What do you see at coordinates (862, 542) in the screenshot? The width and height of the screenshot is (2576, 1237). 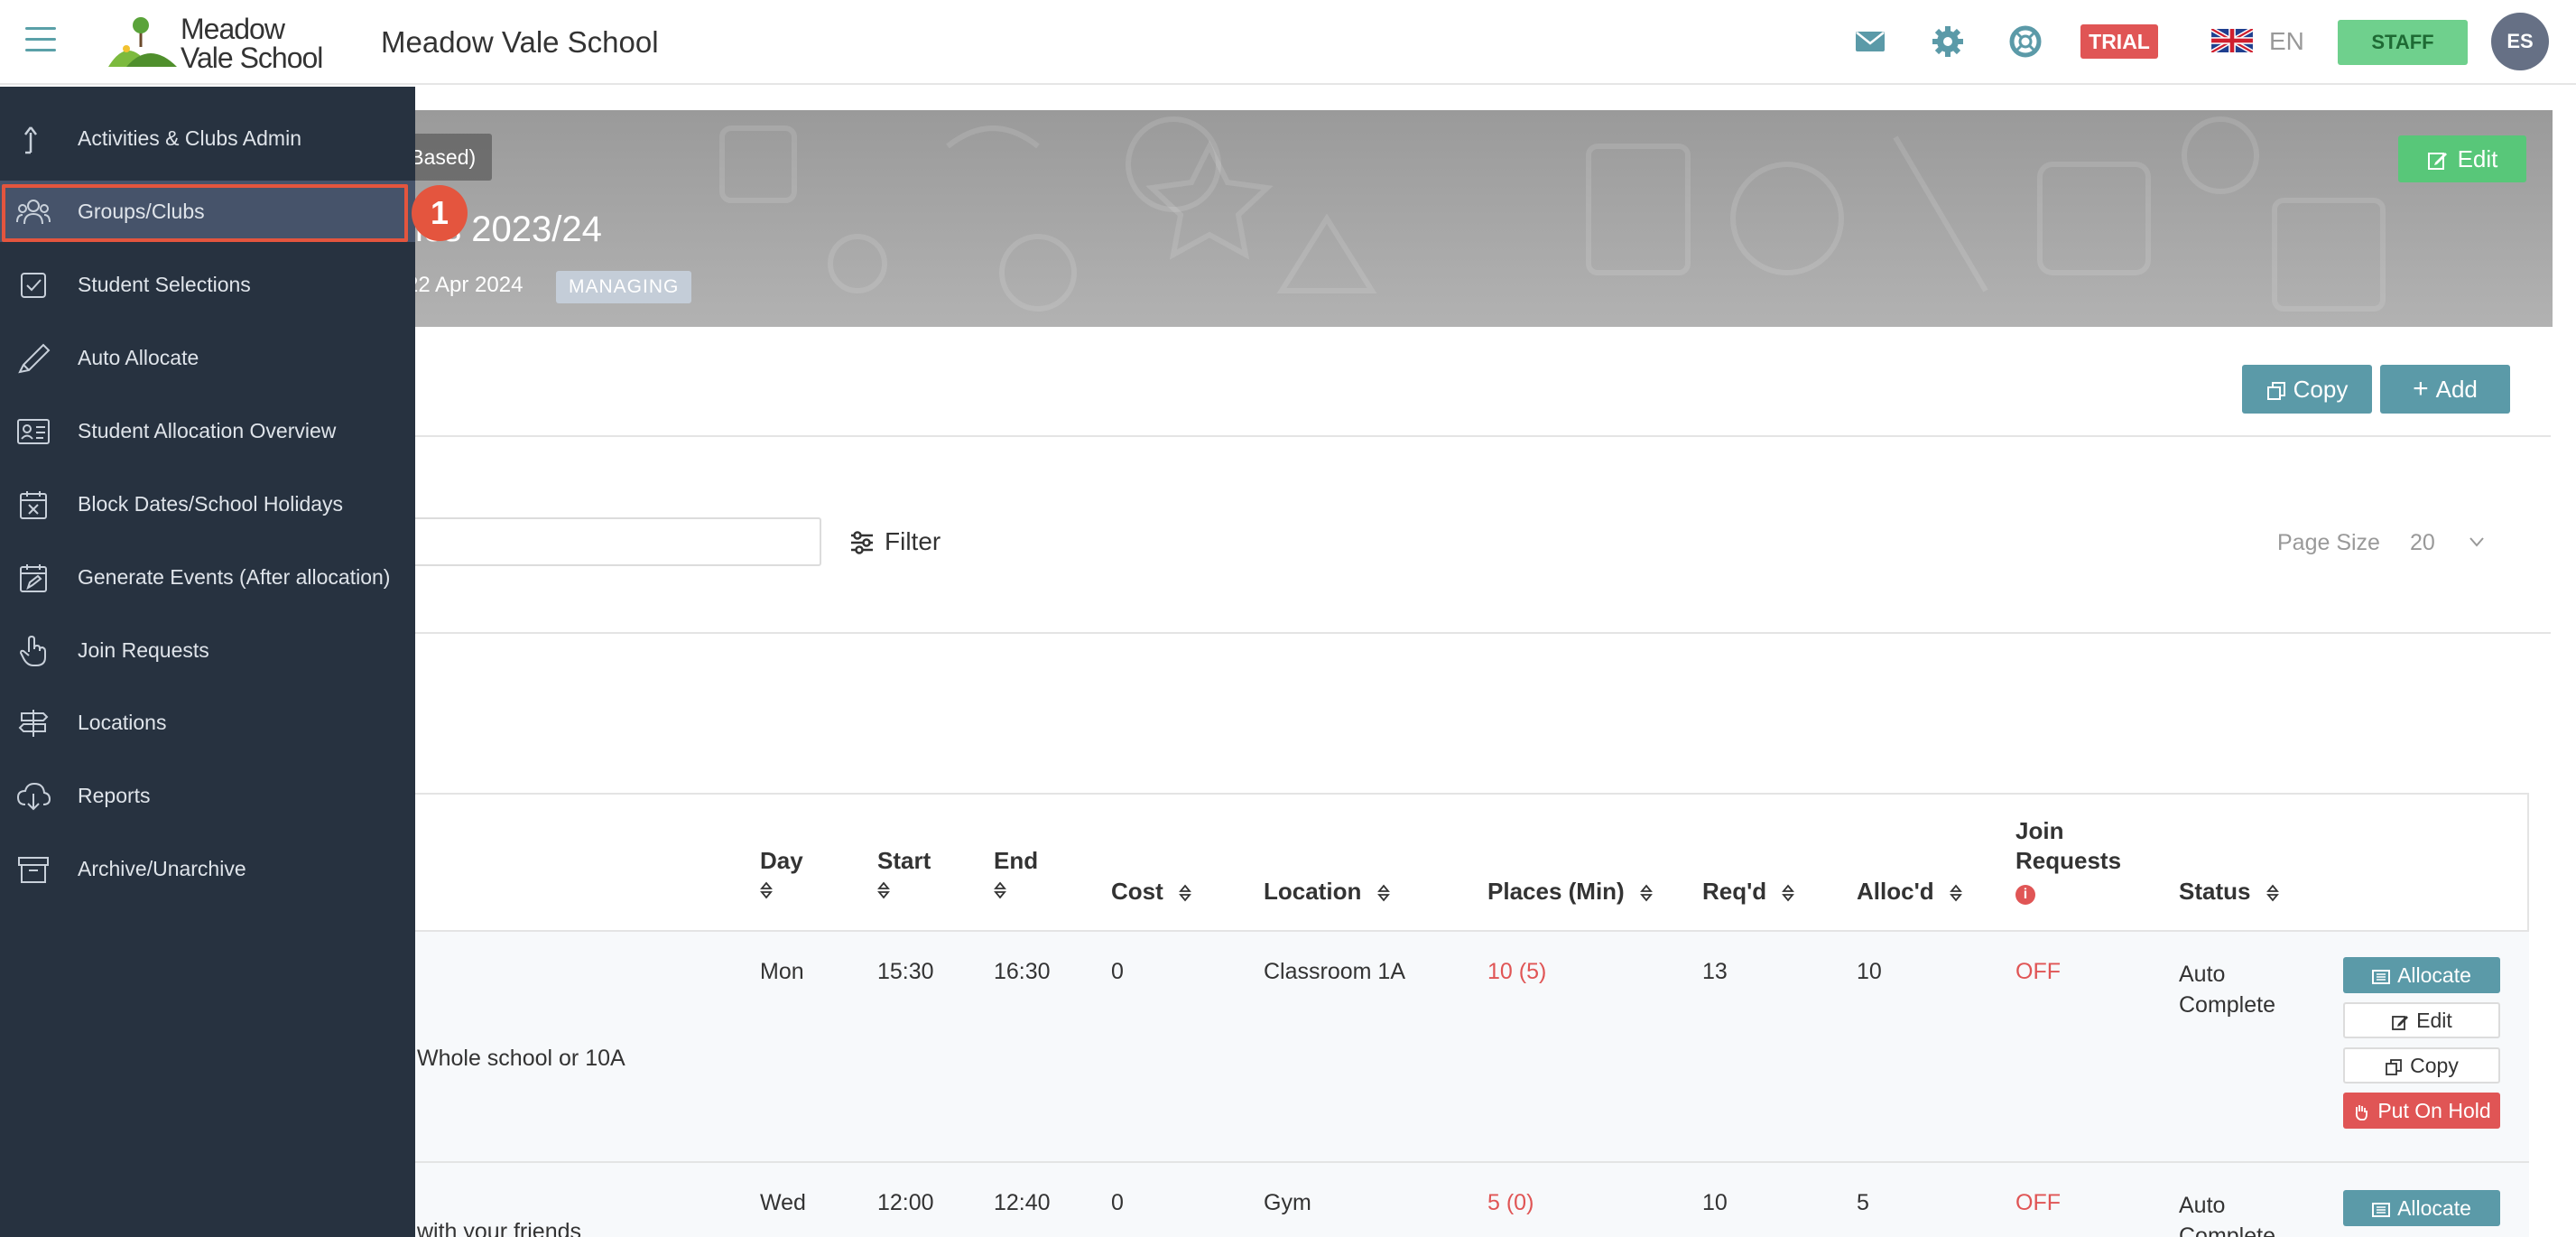 I see `filter-sliders-icon` at bounding box center [862, 542].